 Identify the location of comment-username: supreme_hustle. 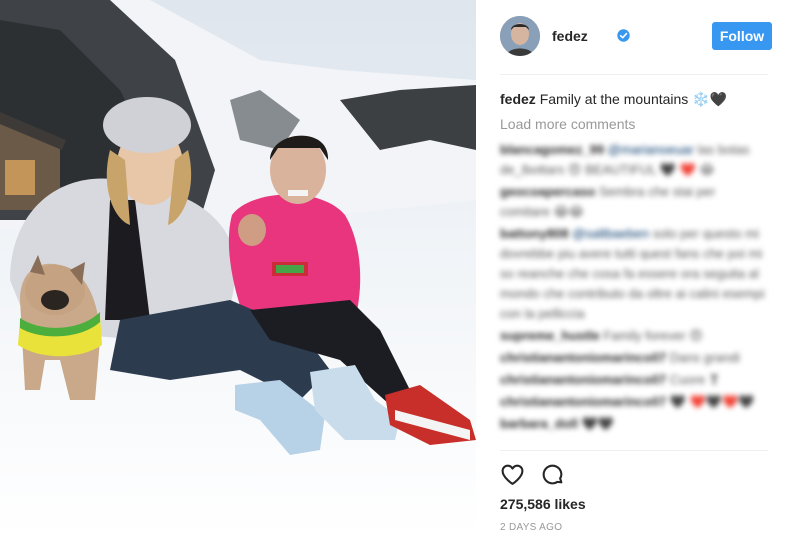
(550, 335).